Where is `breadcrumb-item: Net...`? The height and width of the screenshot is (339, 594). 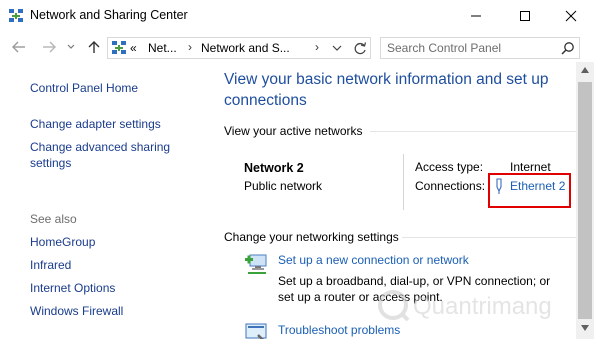
breadcrumb-item: Net... is located at coordinates (162, 48).